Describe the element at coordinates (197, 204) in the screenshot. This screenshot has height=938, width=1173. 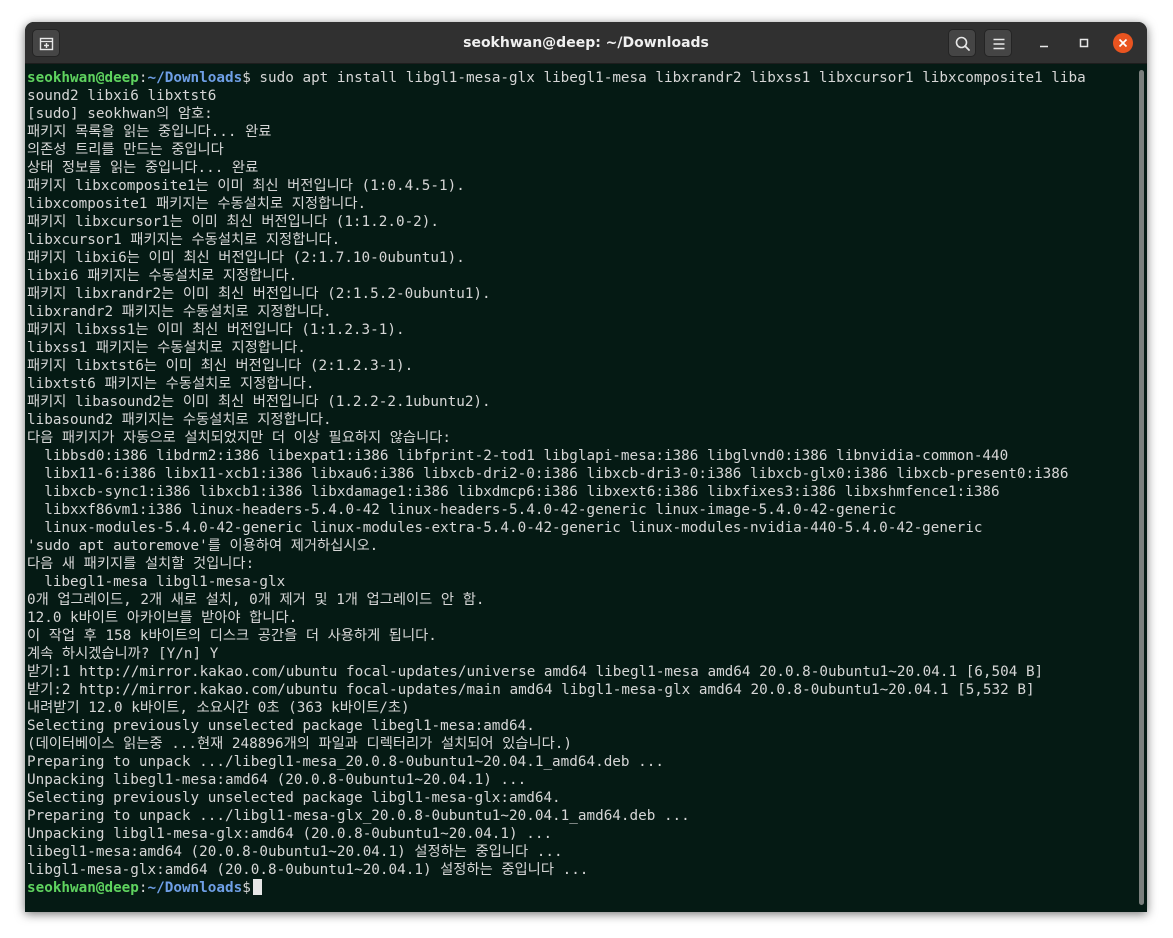
I see `output-line: libxcomposite1 패키지는 수동설치로 지정합니다.` at that location.